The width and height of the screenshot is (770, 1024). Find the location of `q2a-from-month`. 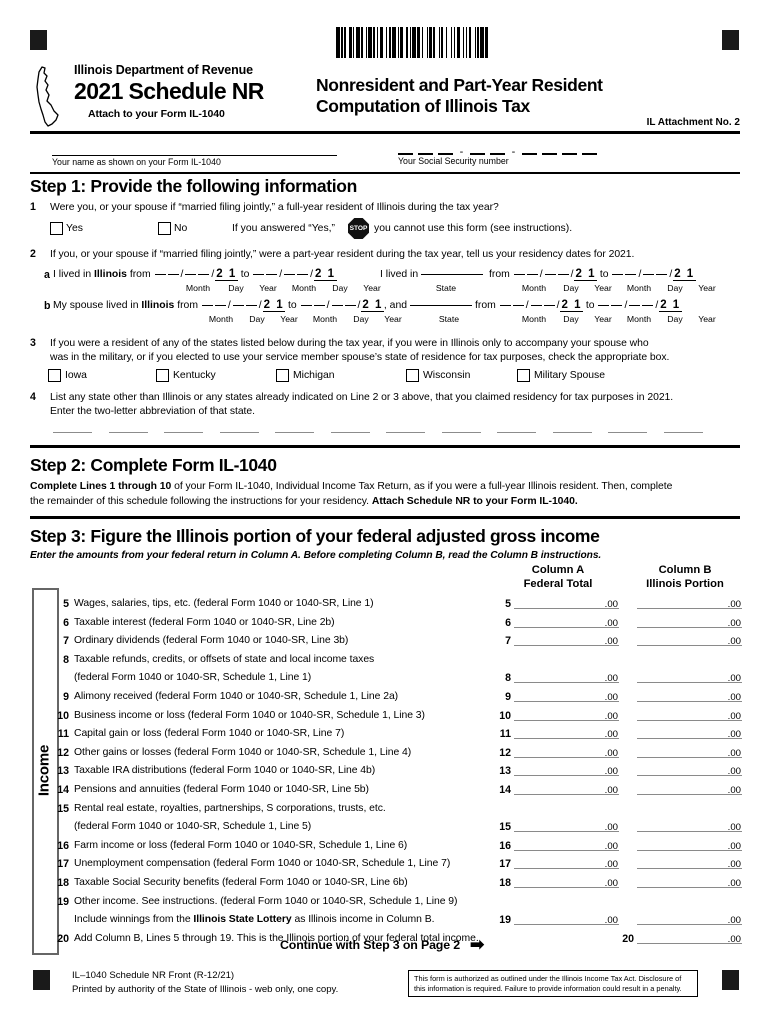

q2a-from-month is located at coordinates (160, 274).